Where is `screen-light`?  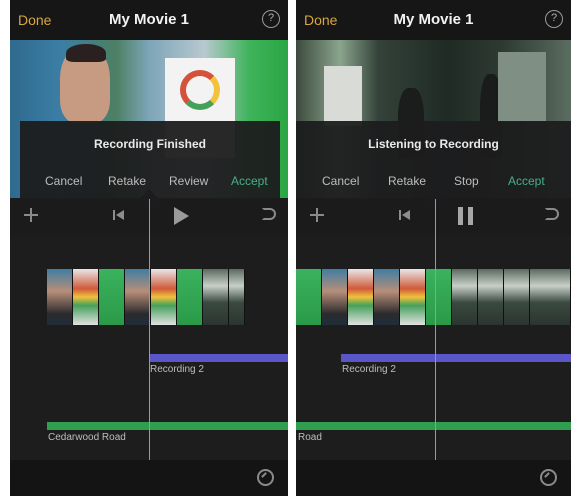
screen-light is located at coordinates (343, 96).